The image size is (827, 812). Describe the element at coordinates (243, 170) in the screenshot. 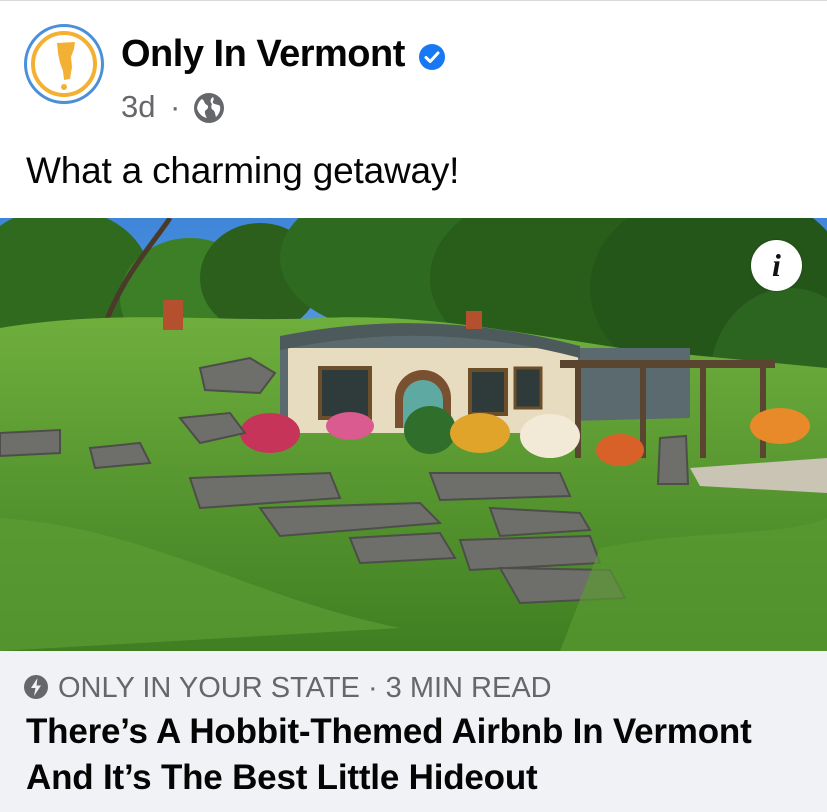

I see `post-message: What a charming getaway!` at that location.